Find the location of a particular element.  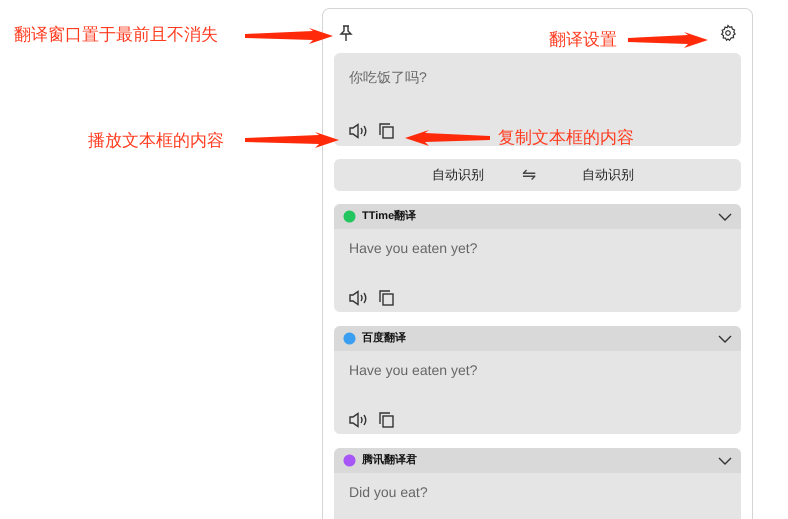

annotation-label: 翻译设置 is located at coordinates (583, 40).